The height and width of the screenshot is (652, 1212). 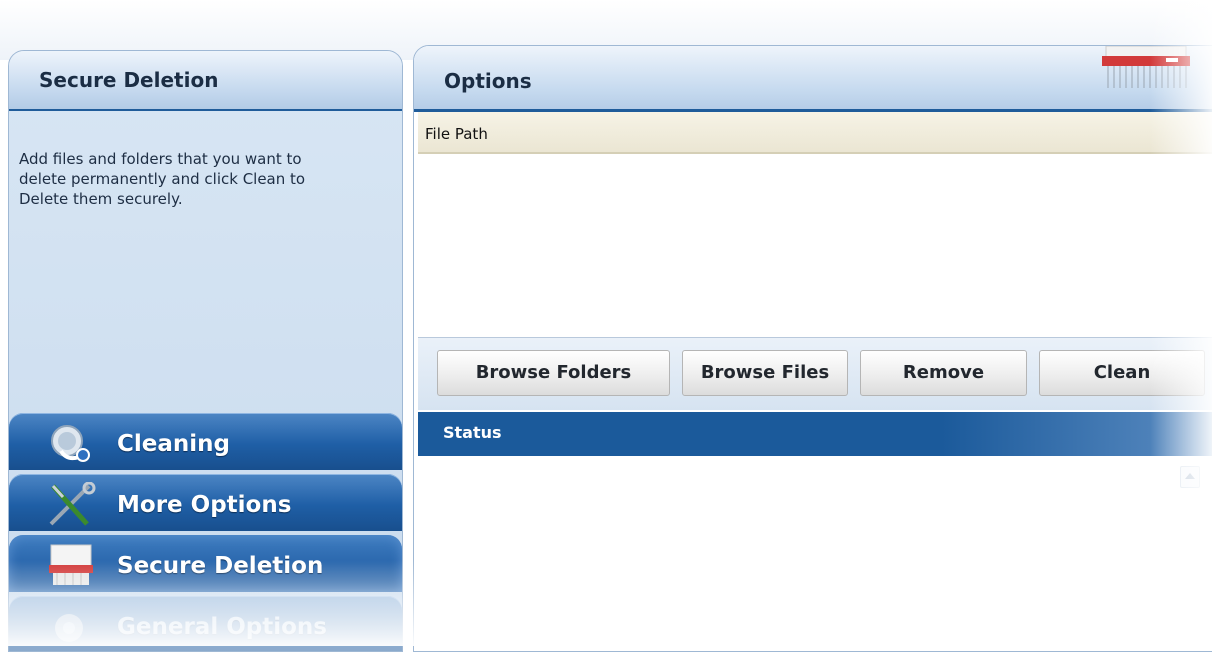 What do you see at coordinates (1146, 67) in the screenshot?
I see `shredder-header-icon` at bounding box center [1146, 67].